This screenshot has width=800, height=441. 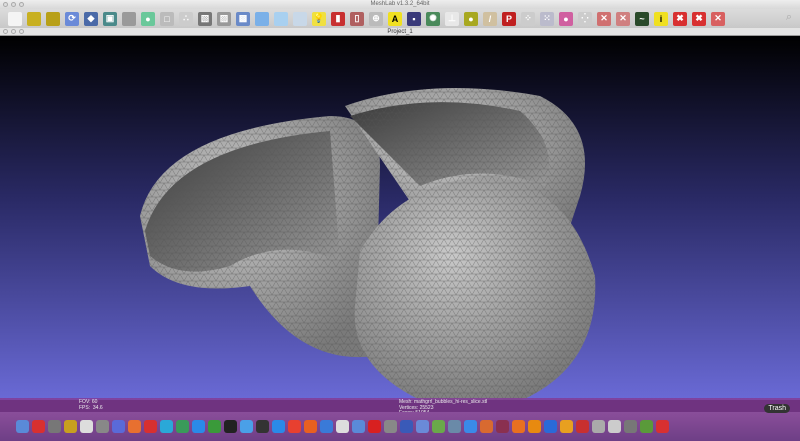 I want to click on document-title: Project_1, so click(x=400, y=32).